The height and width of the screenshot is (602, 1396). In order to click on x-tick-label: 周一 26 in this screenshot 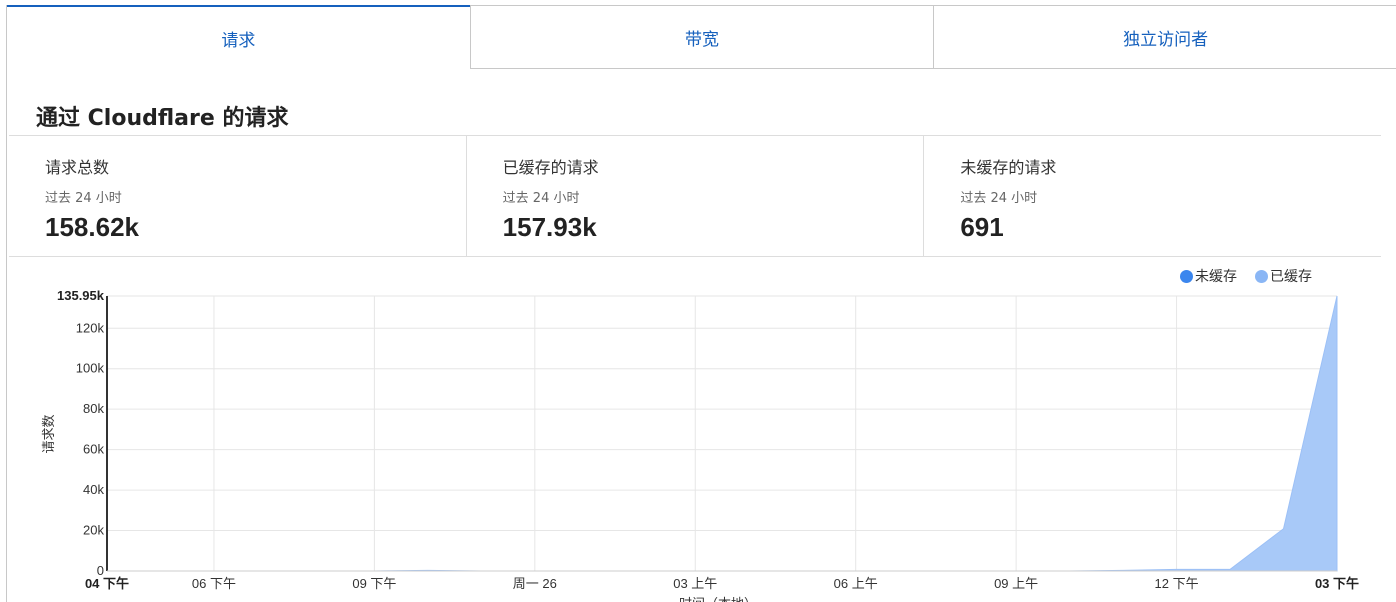, I will do `click(535, 583)`.